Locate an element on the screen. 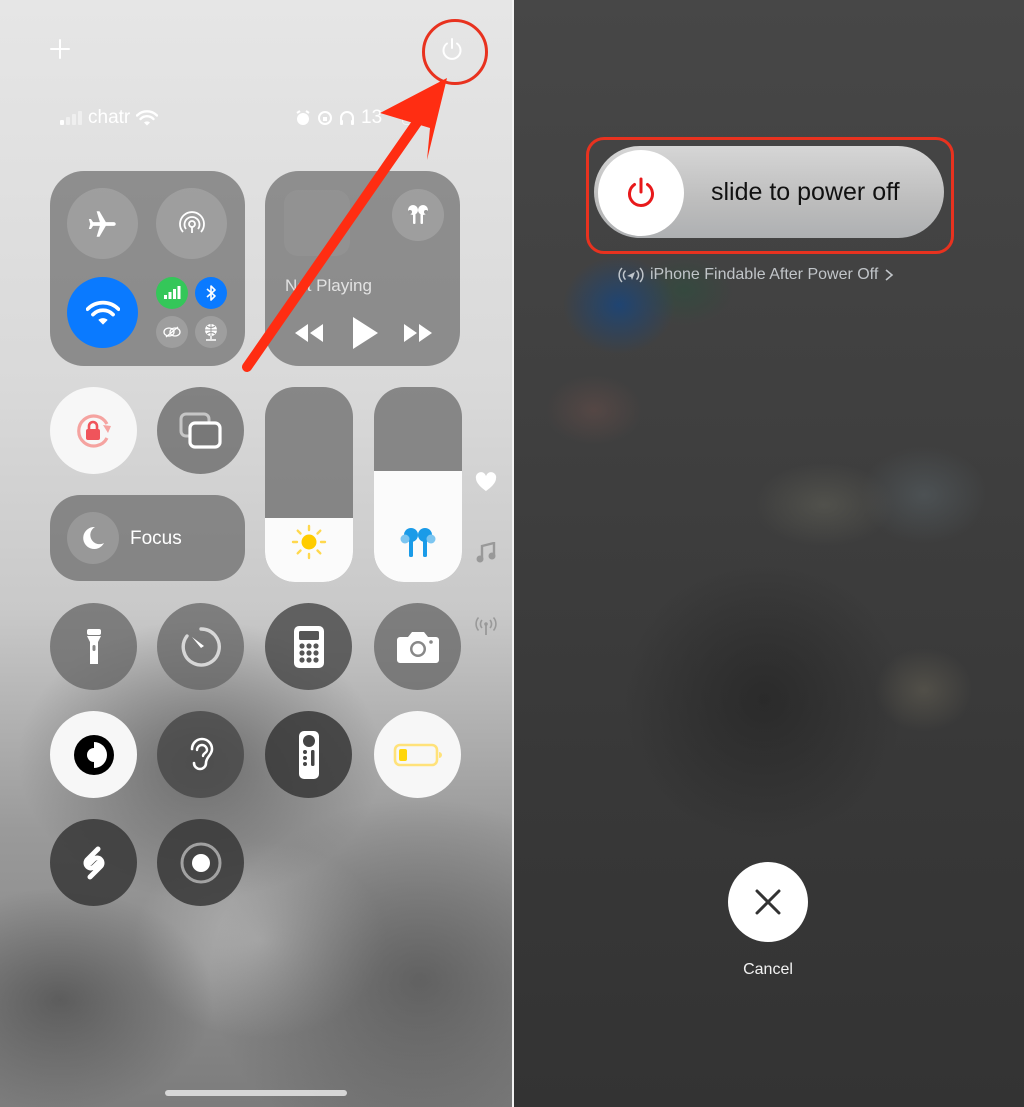 The width and height of the screenshot is (1024, 1107). favorites-page-indicator is located at coordinates (486, 482).